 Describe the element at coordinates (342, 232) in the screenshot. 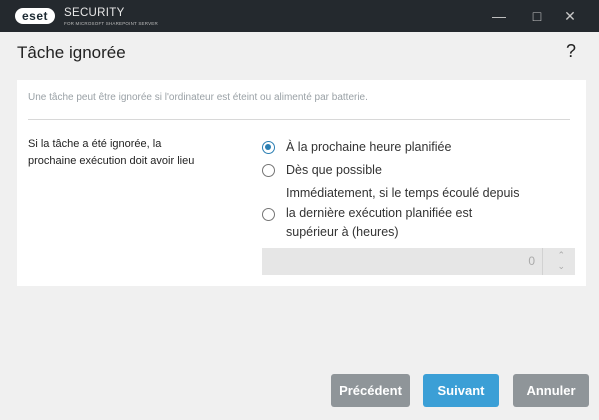

I see `radio-label-line-3: supérieur à (heures)` at that location.